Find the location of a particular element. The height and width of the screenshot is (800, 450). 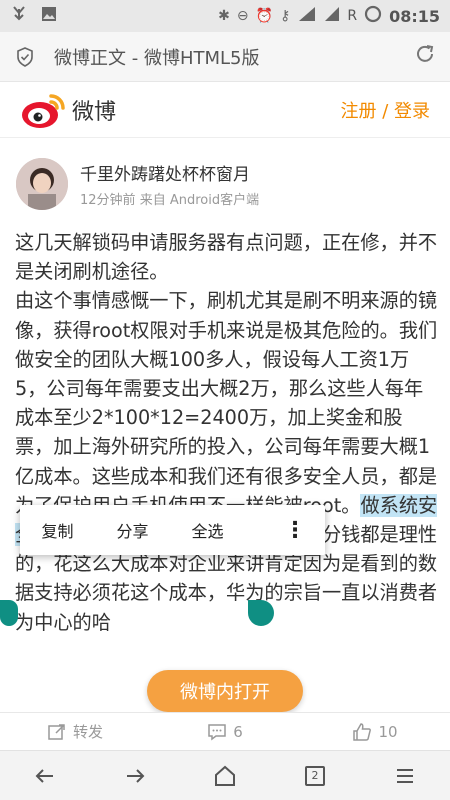

roaming-indicator: R is located at coordinates (352, 16).